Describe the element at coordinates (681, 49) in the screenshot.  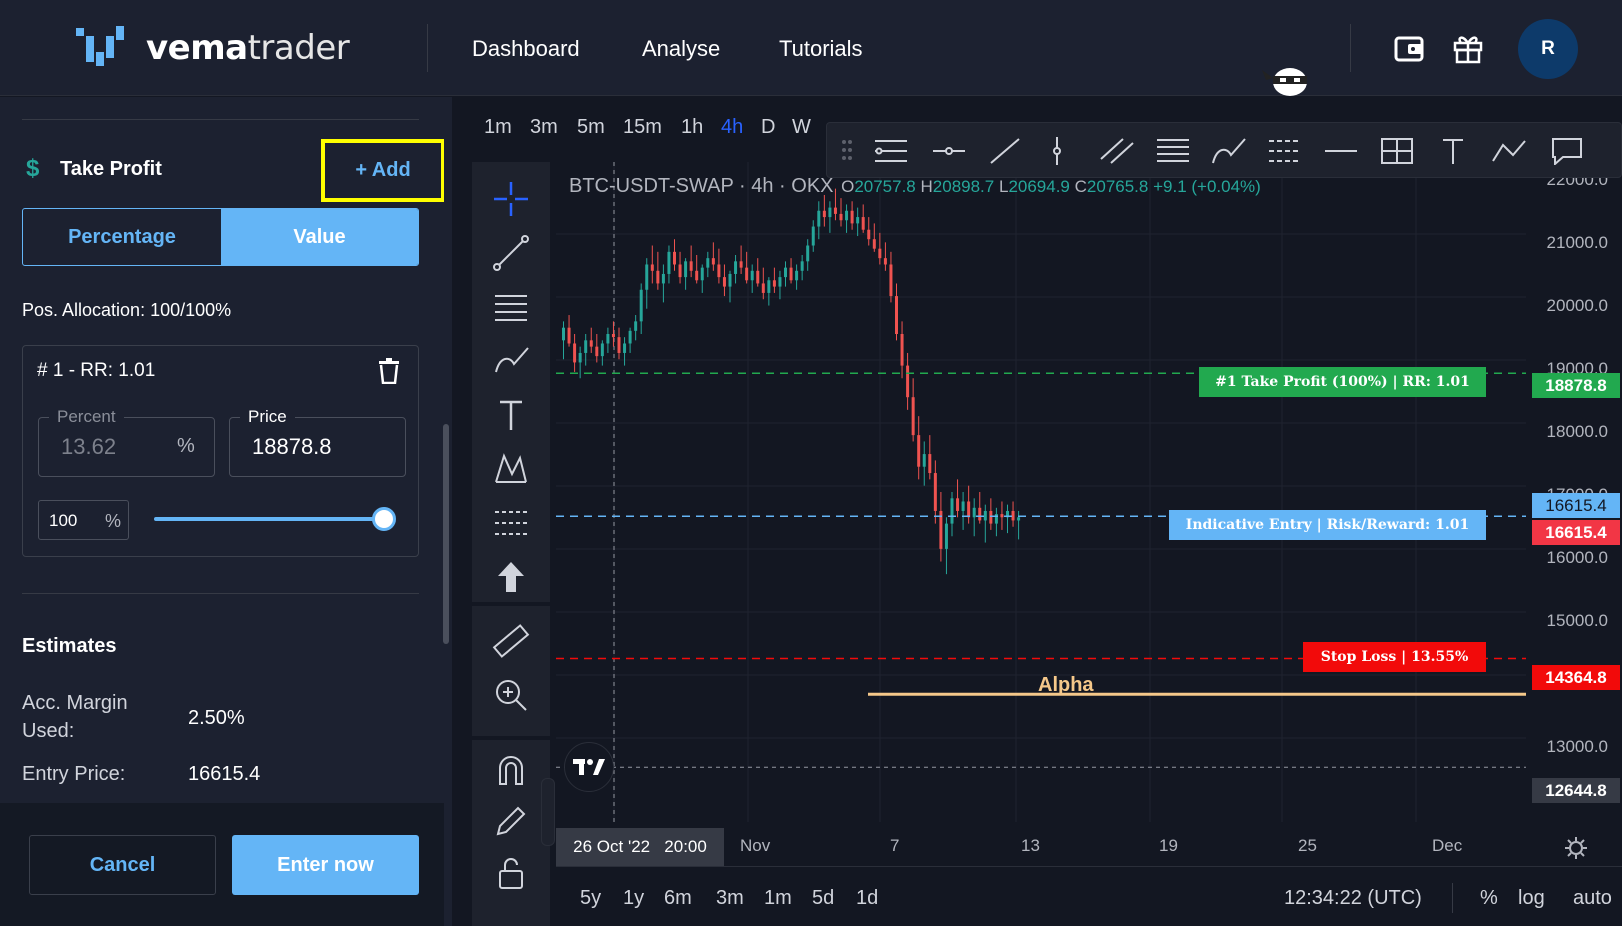
I see `nav-analyse: Analyse` at that location.